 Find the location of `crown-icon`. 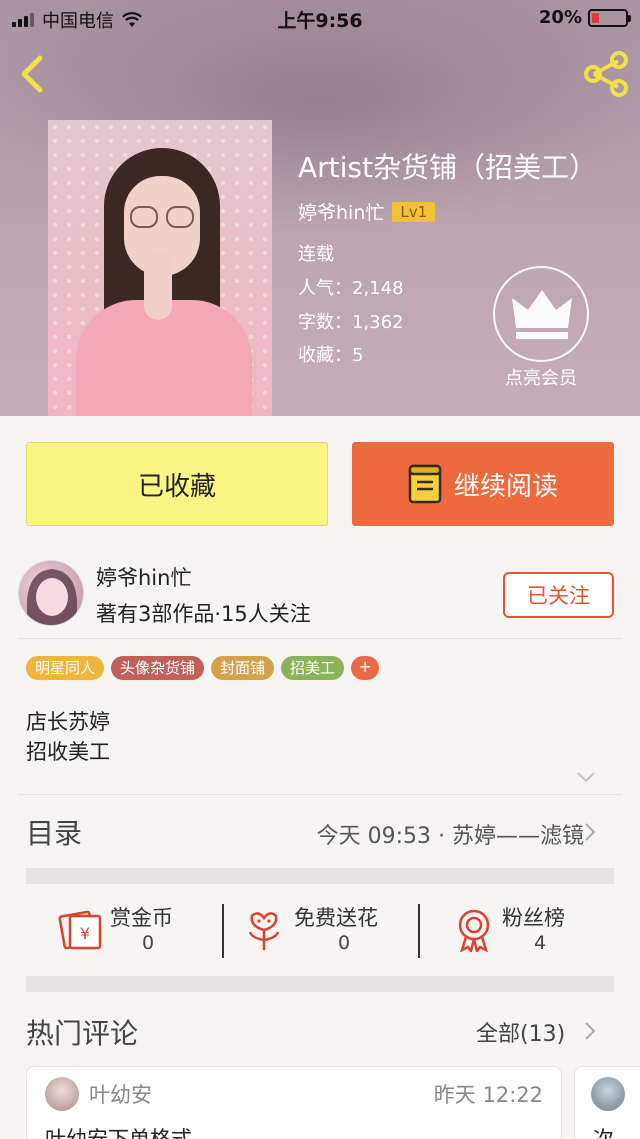

crown-icon is located at coordinates (542, 314).